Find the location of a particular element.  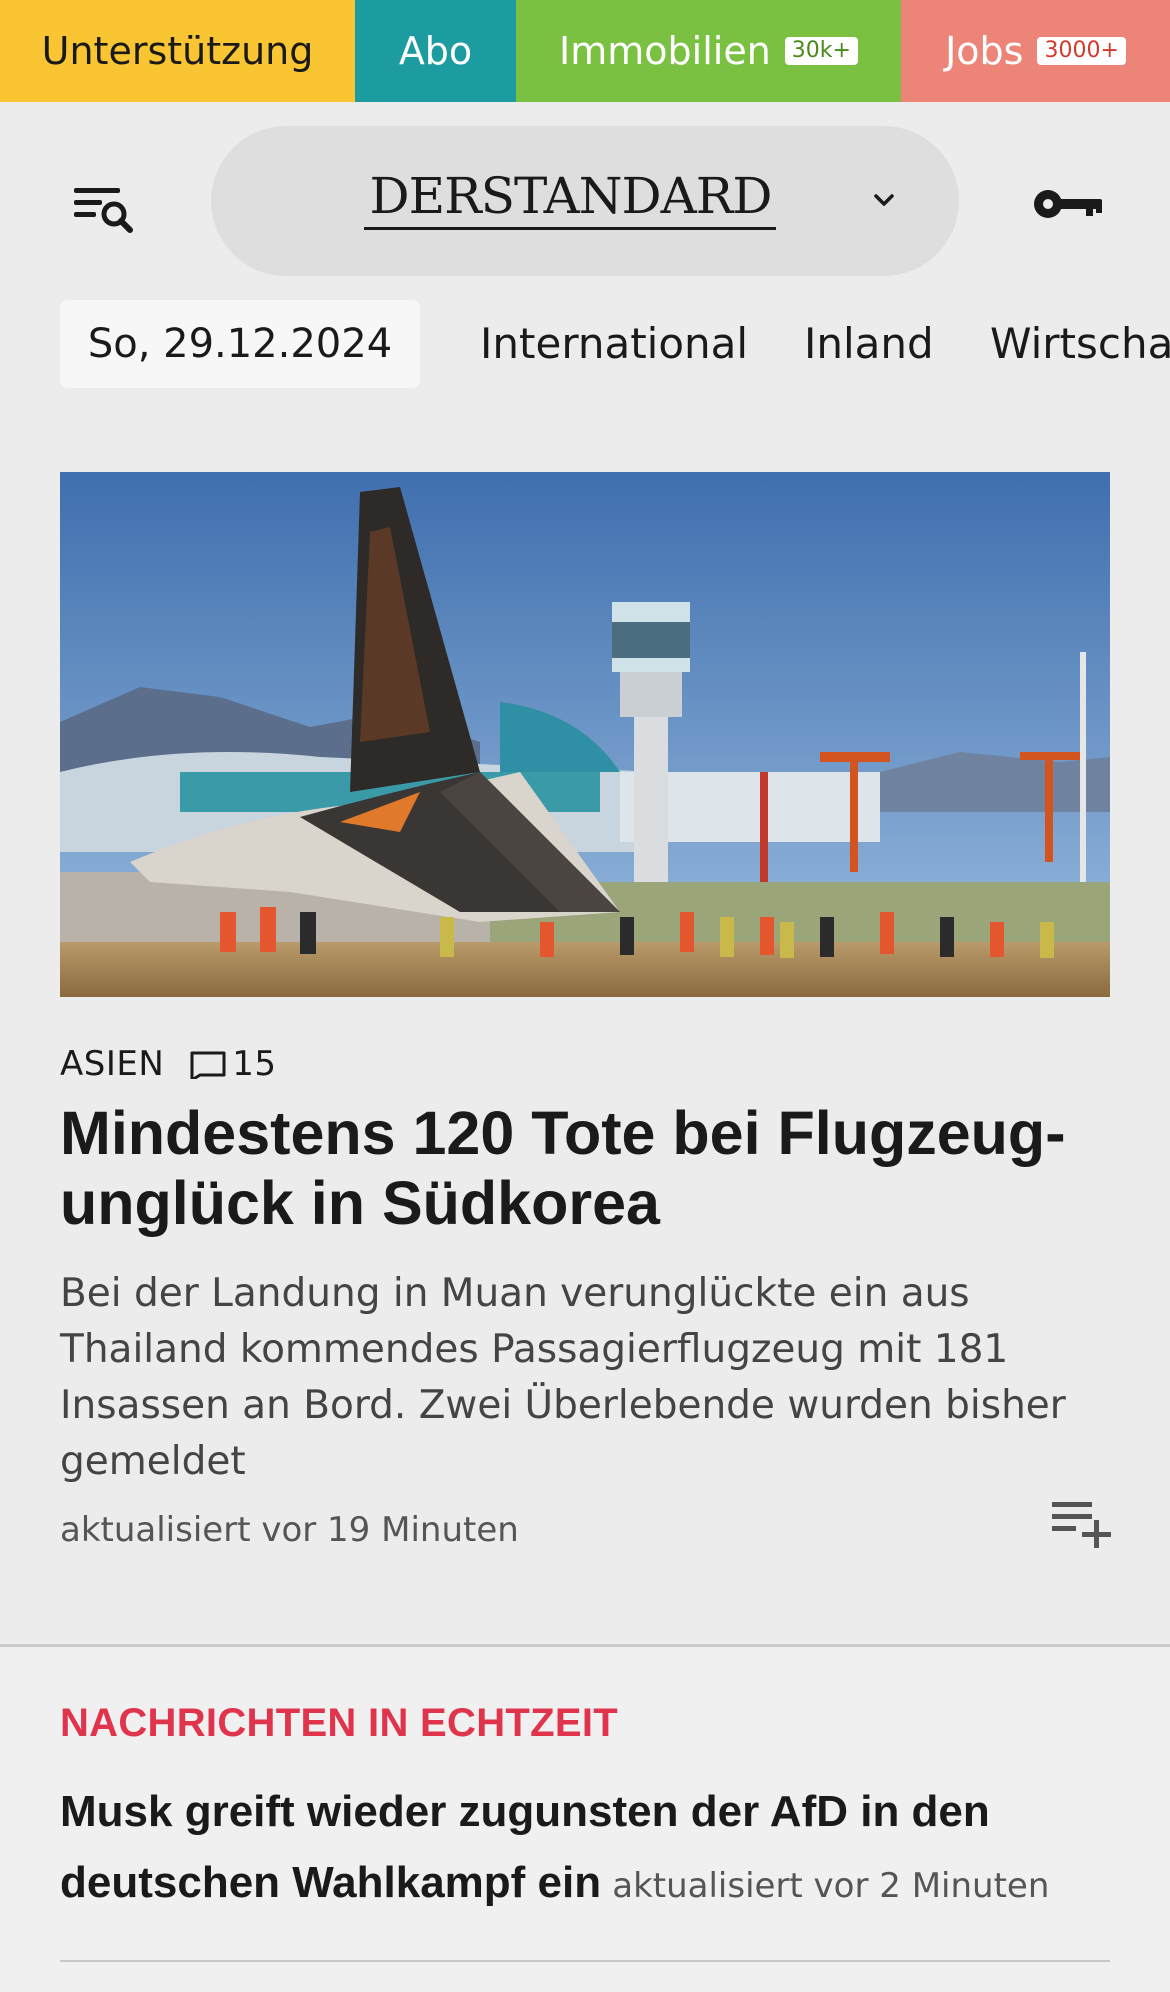

playlist-add-icon is located at coordinates (1081, 1525).